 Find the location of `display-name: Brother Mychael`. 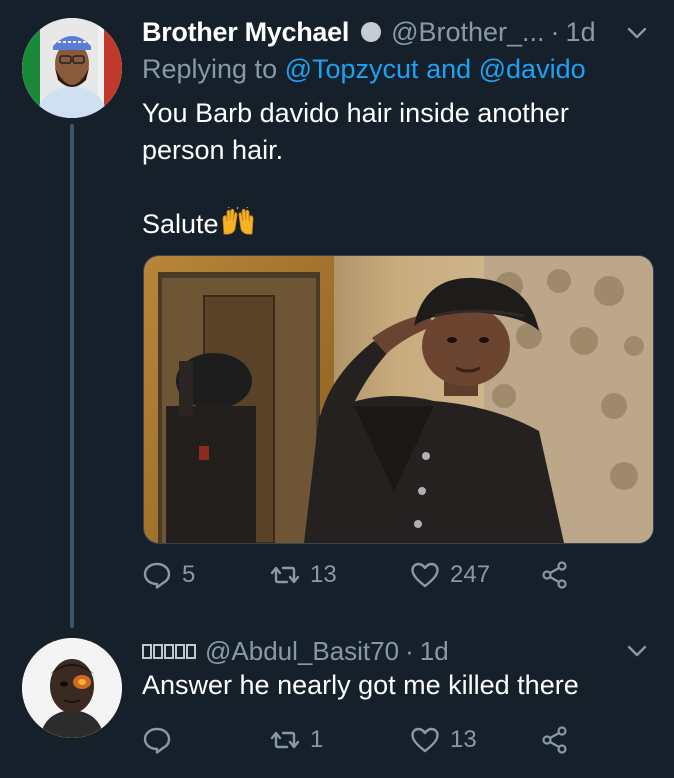

display-name: Brother Mychael is located at coordinates (245, 32).